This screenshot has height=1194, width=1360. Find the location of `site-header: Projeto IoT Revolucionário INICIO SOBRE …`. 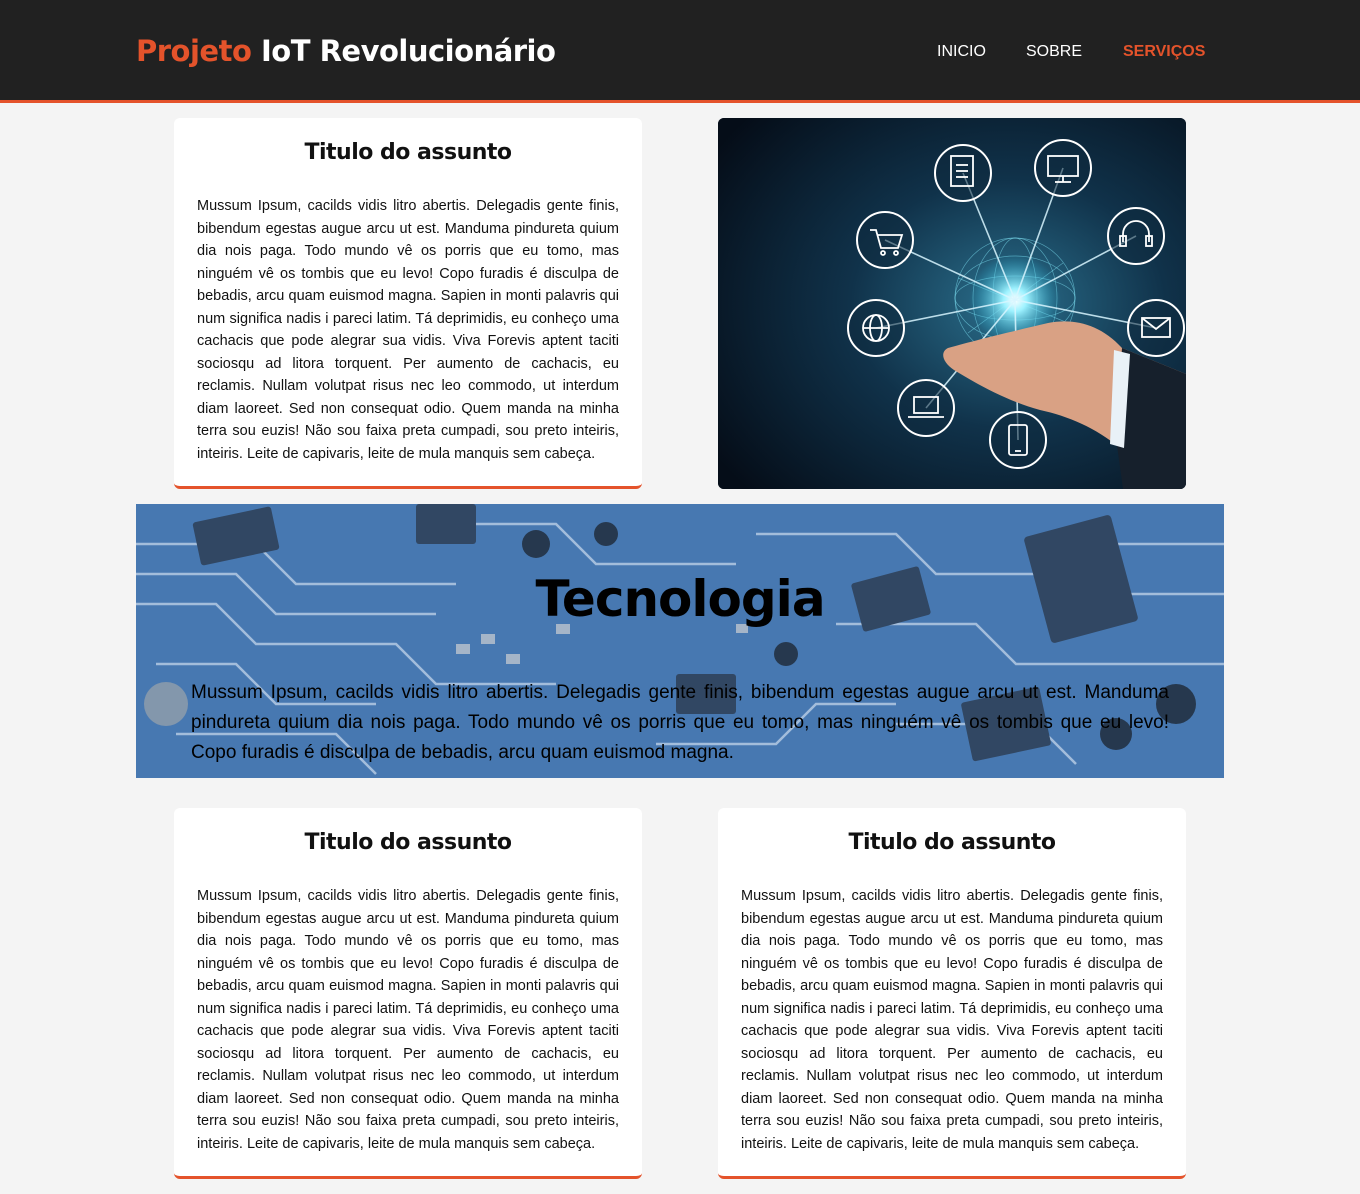

site-header: Projeto IoT Revolucionário INICIO SOBRE … is located at coordinates (680, 51).